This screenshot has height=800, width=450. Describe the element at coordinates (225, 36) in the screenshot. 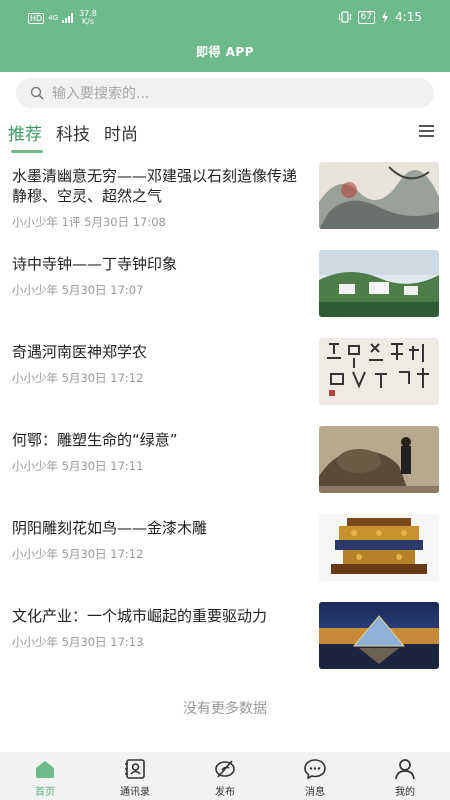

I see `app-header: HD 4G 37.8 K/s 67 4:15 即得 APP` at that location.